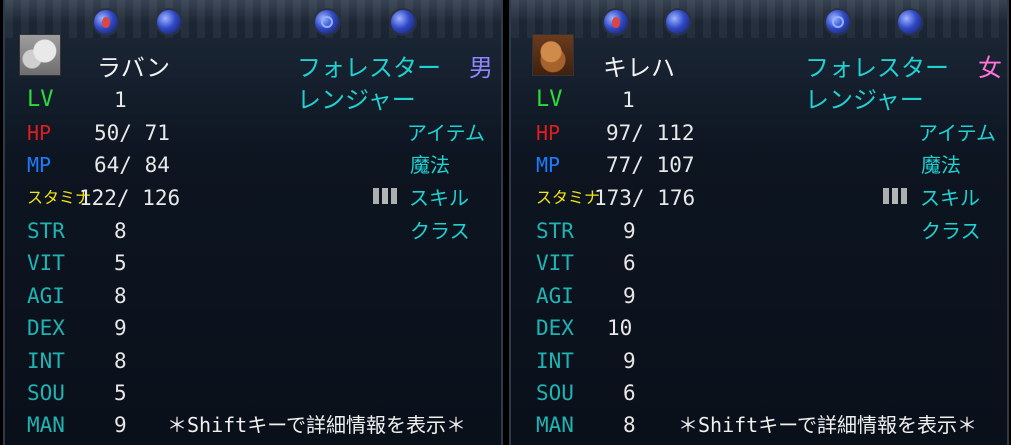 The height and width of the screenshot is (445, 1011). Describe the element at coordinates (629, 263) in the screenshot. I see `stat-value-vit: 6` at that location.